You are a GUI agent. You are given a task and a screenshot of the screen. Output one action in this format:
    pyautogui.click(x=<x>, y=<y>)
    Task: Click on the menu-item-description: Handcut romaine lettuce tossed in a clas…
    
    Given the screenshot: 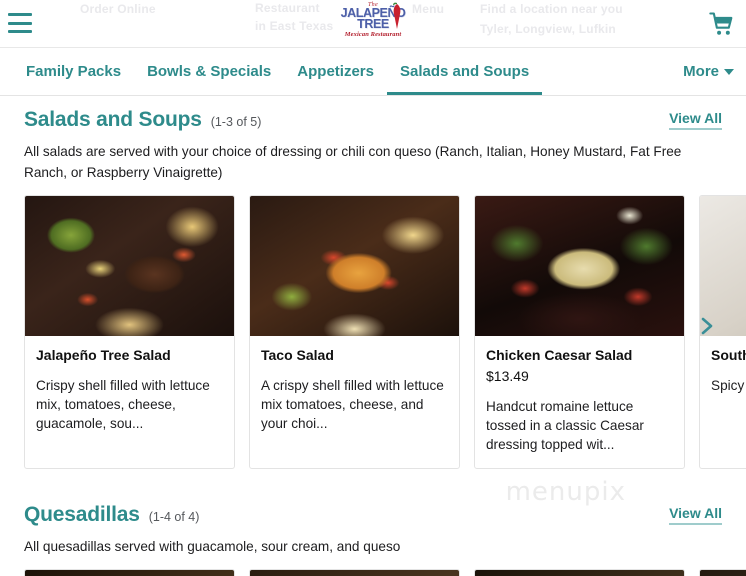 What is the action you would take?
    pyautogui.click(x=565, y=425)
    